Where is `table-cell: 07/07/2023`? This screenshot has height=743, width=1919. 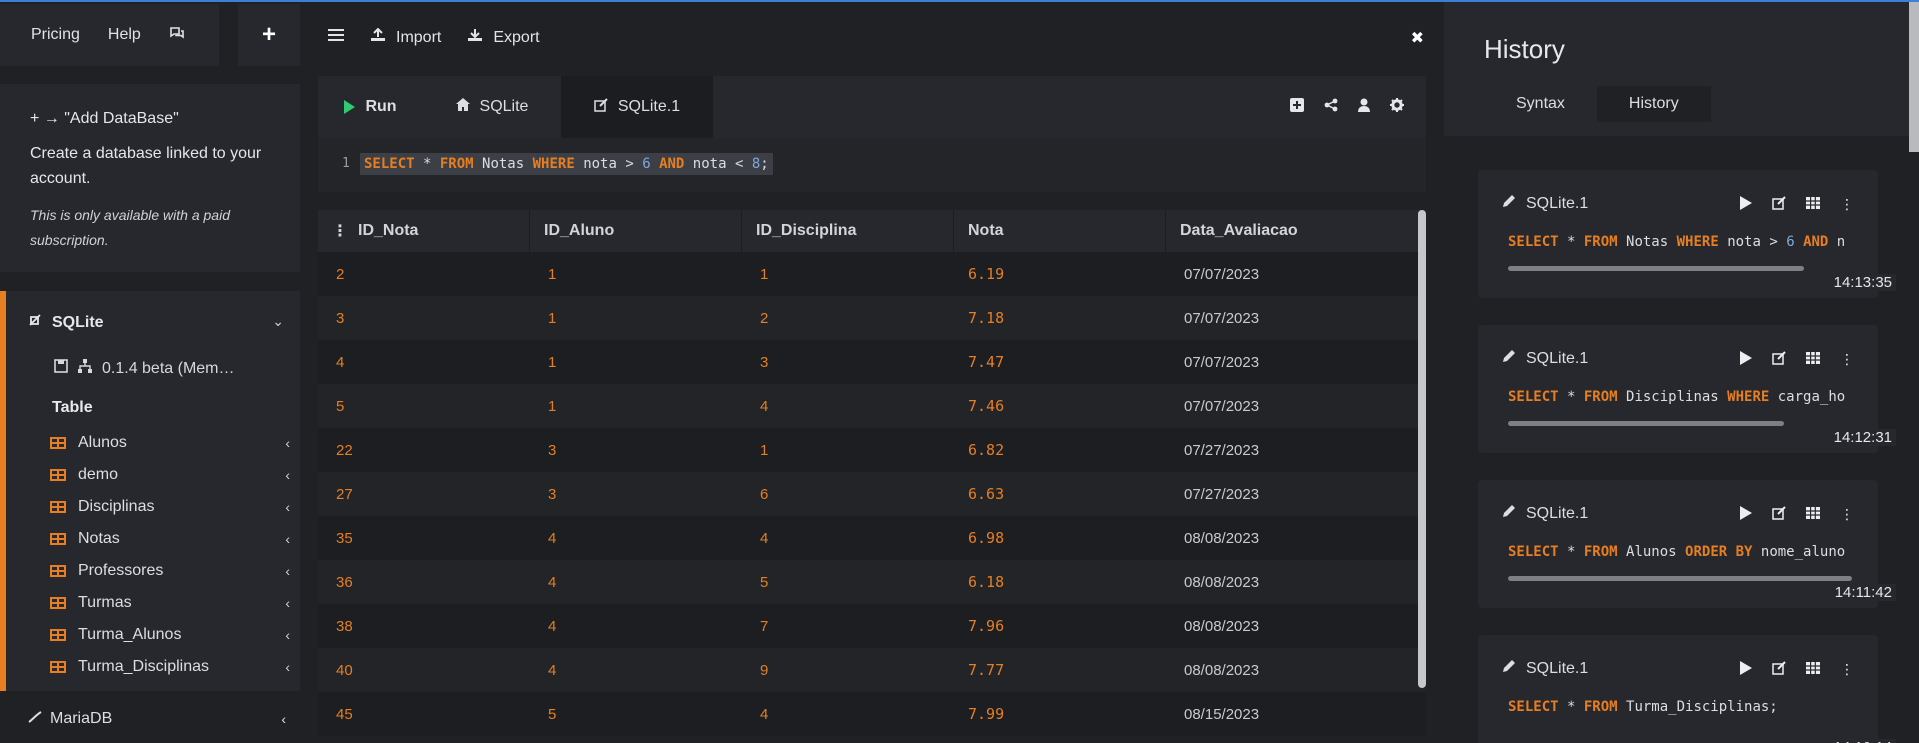 table-cell: 07/07/2023 is located at coordinates (1296, 406).